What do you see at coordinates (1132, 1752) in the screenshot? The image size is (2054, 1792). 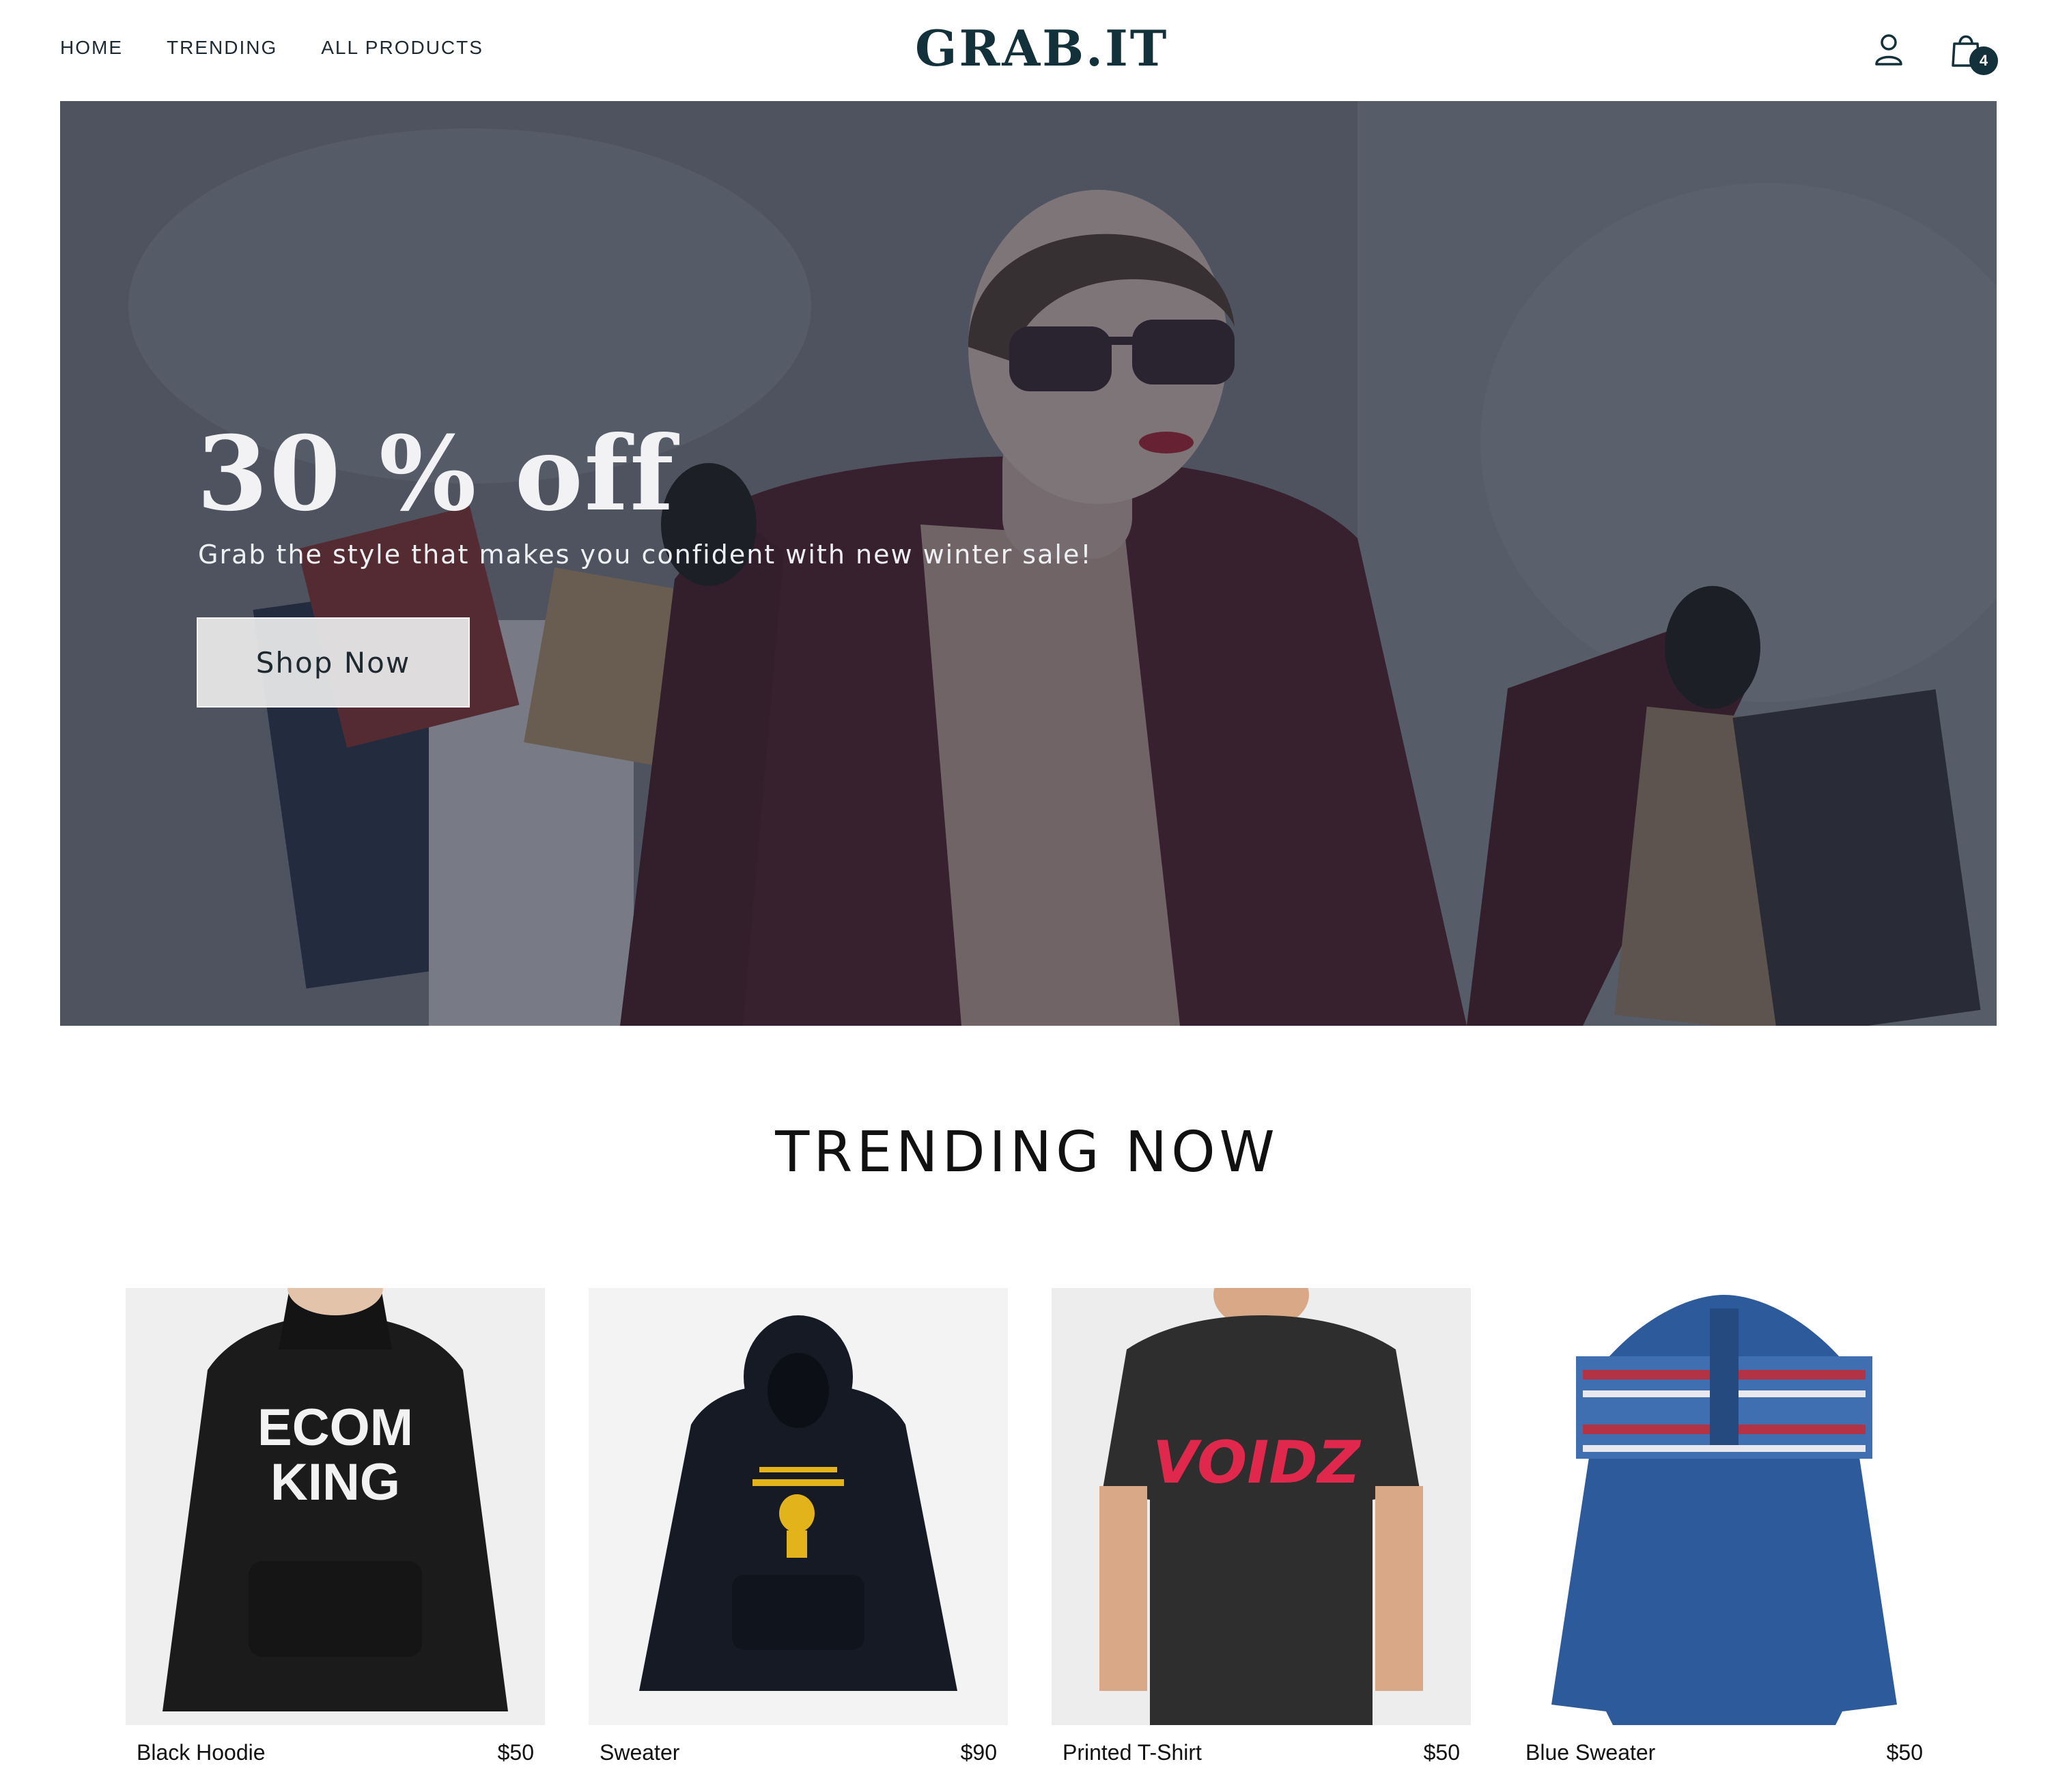 I see `product-name: Printed T-Shirt` at bounding box center [1132, 1752].